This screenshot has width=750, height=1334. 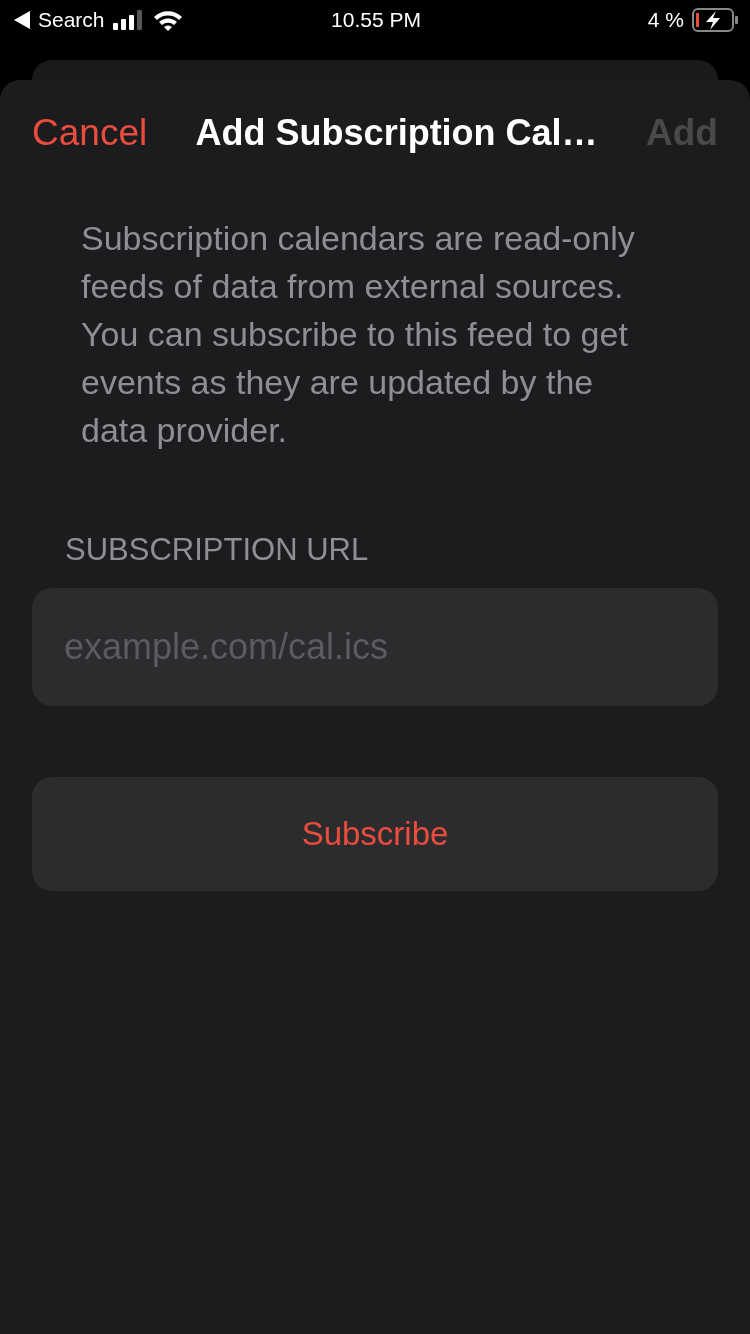 What do you see at coordinates (71, 20) in the screenshot?
I see `back-label: Search` at bounding box center [71, 20].